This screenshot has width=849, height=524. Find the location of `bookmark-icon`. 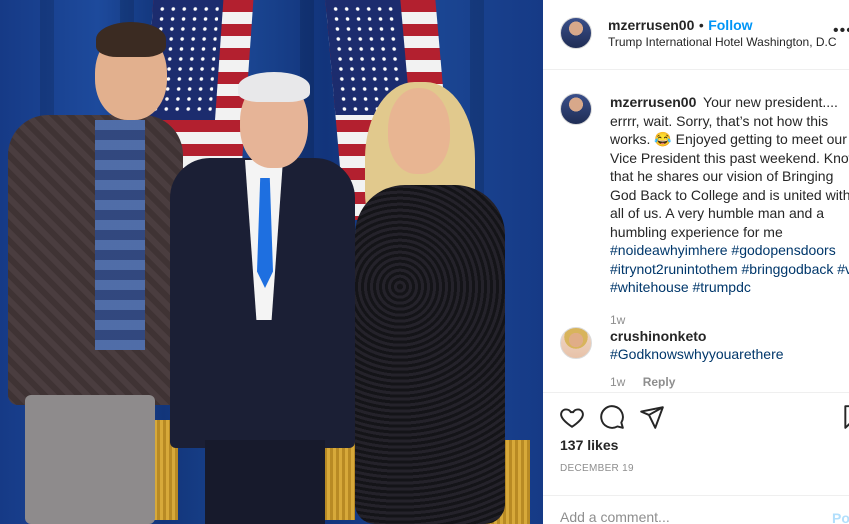

bookmark-icon is located at coordinates (845, 417).